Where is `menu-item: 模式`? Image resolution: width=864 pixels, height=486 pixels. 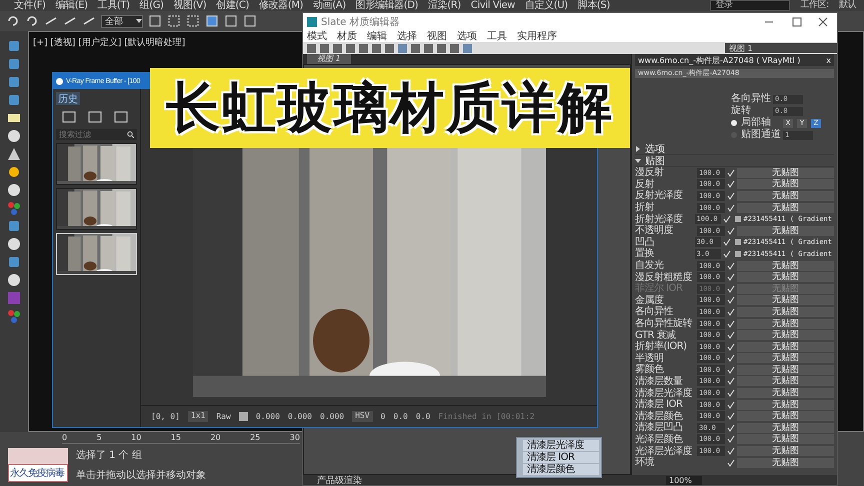 menu-item: 模式 is located at coordinates (317, 36).